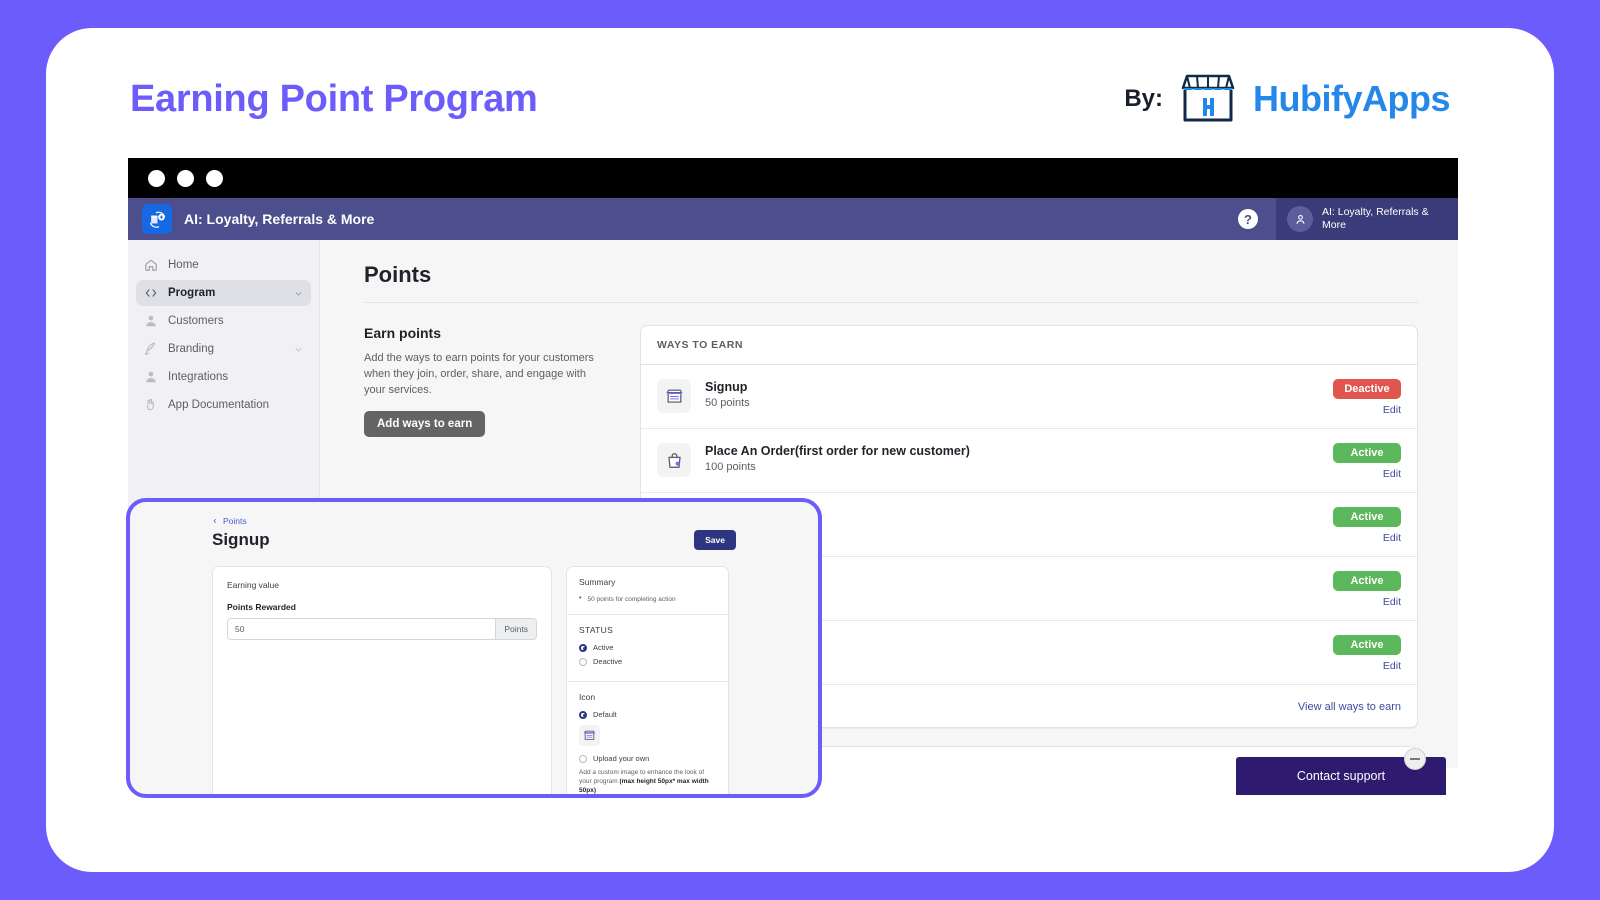  What do you see at coordinates (219, 405) in the screenshot?
I see `sidebar-item-label: App Documentation` at bounding box center [219, 405].